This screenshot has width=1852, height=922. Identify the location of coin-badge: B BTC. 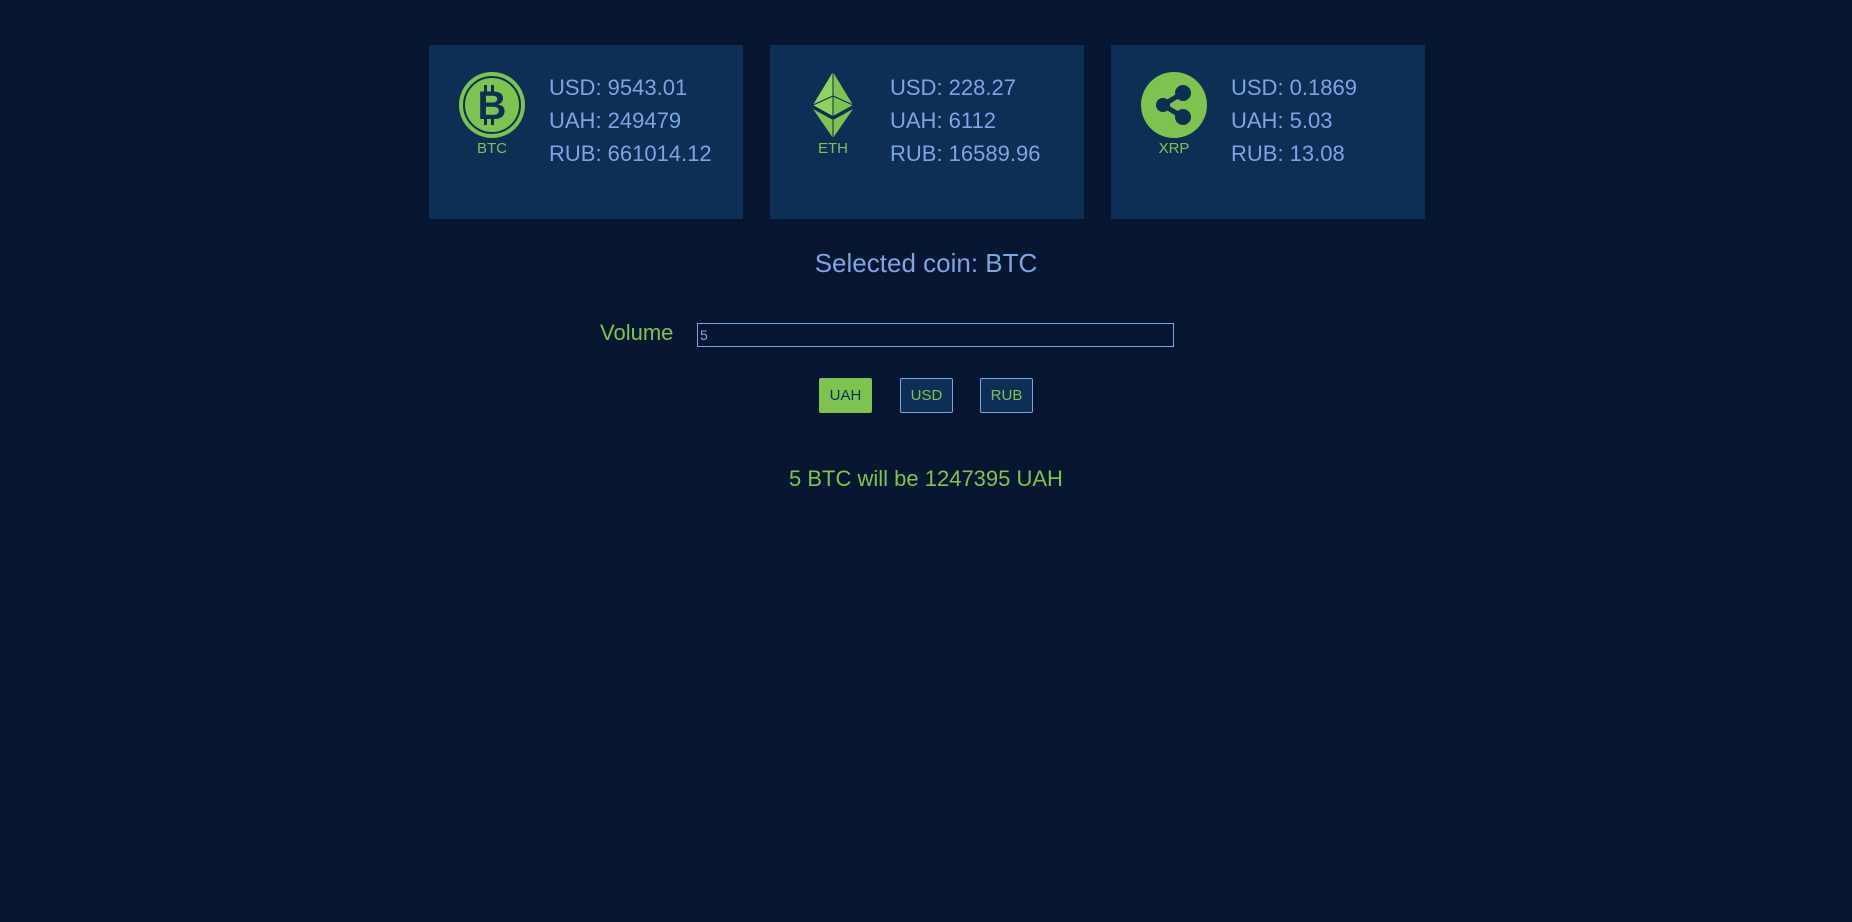
(492, 114).